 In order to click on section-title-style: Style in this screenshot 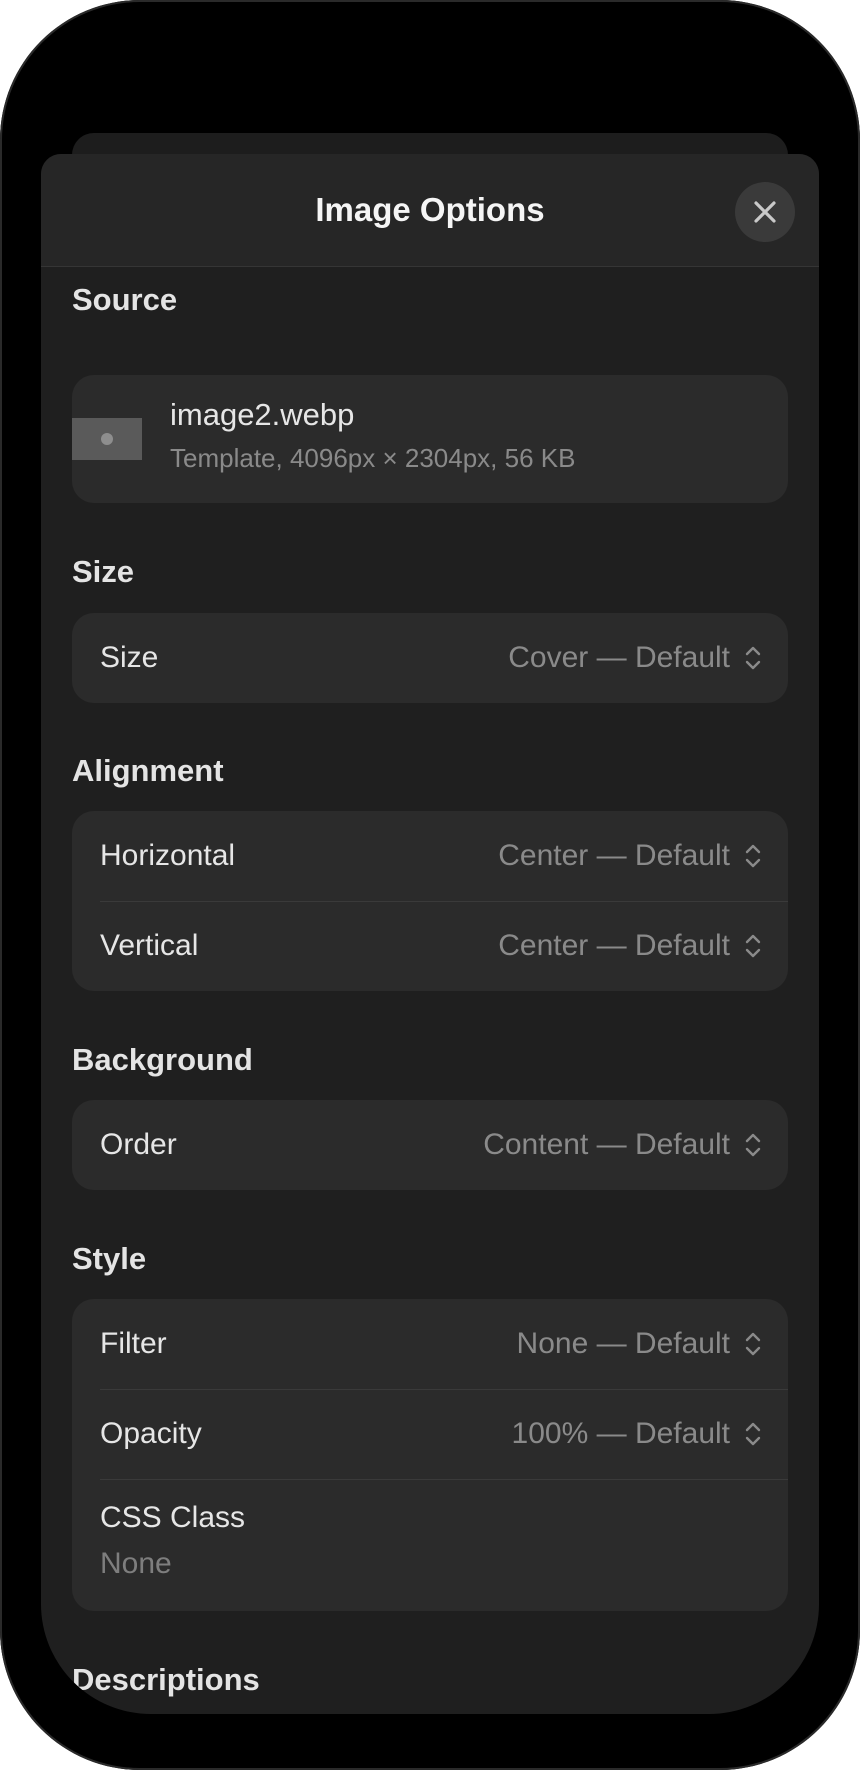, I will do `click(109, 1258)`.